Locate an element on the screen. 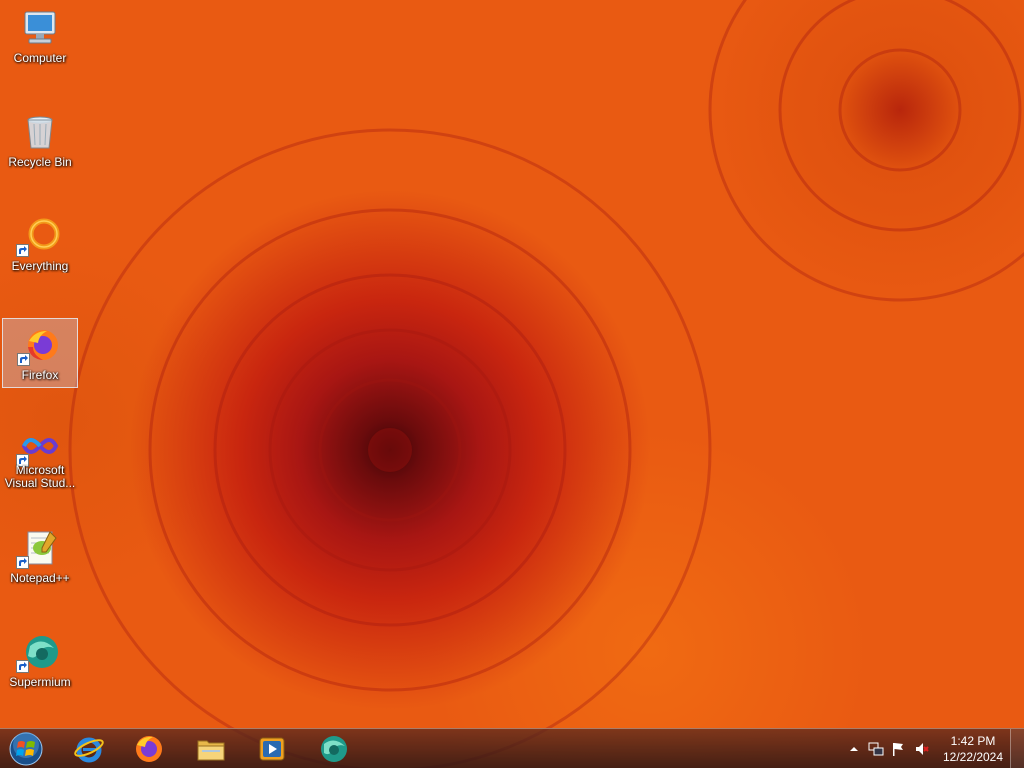  desktop-icon-computer: Computer is located at coordinates (40, 37).